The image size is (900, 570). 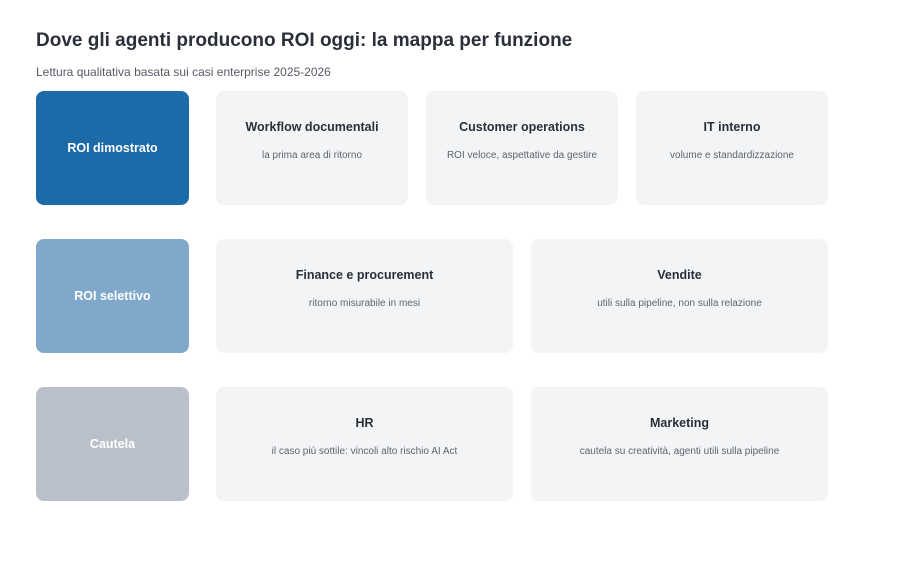 What do you see at coordinates (732, 155) in the screenshot?
I see `card-description: volume e standardizzazione` at bounding box center [732, 155].